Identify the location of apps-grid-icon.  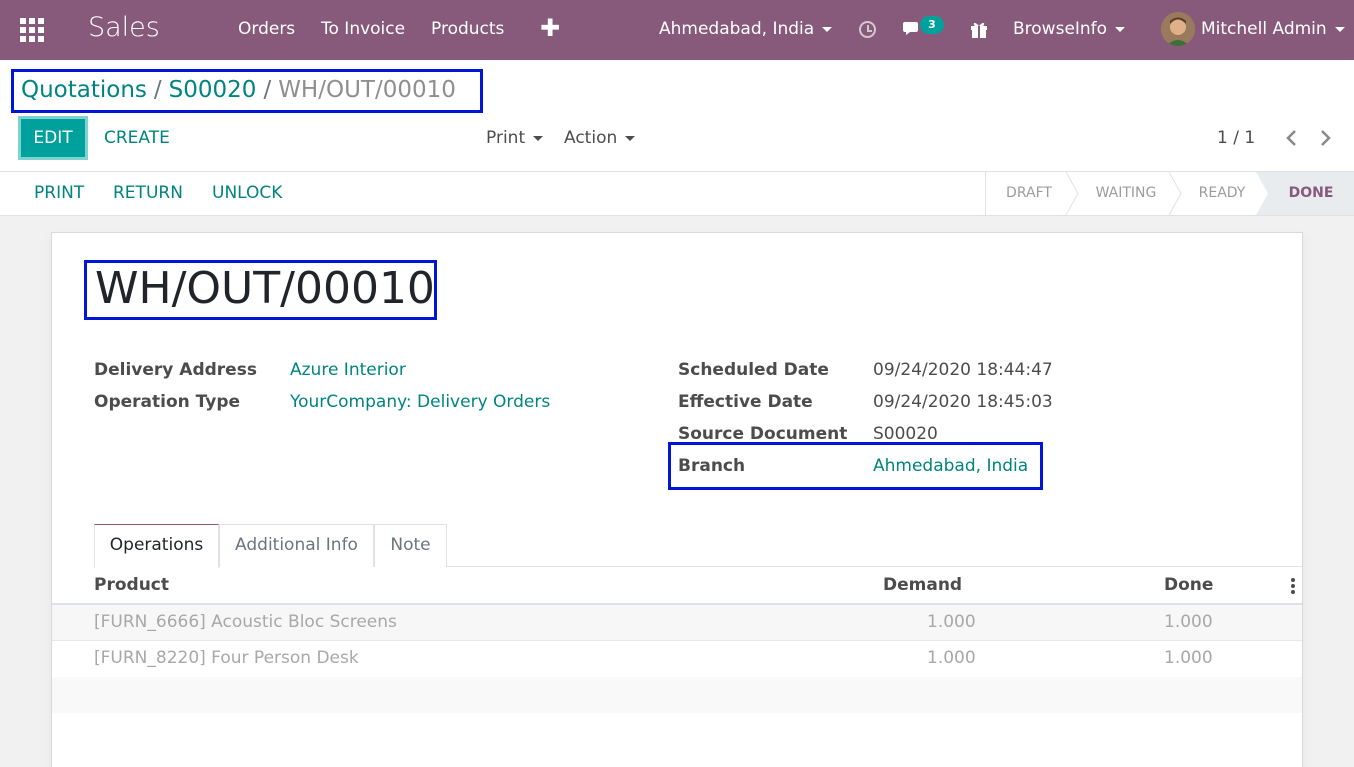
(33, 30).